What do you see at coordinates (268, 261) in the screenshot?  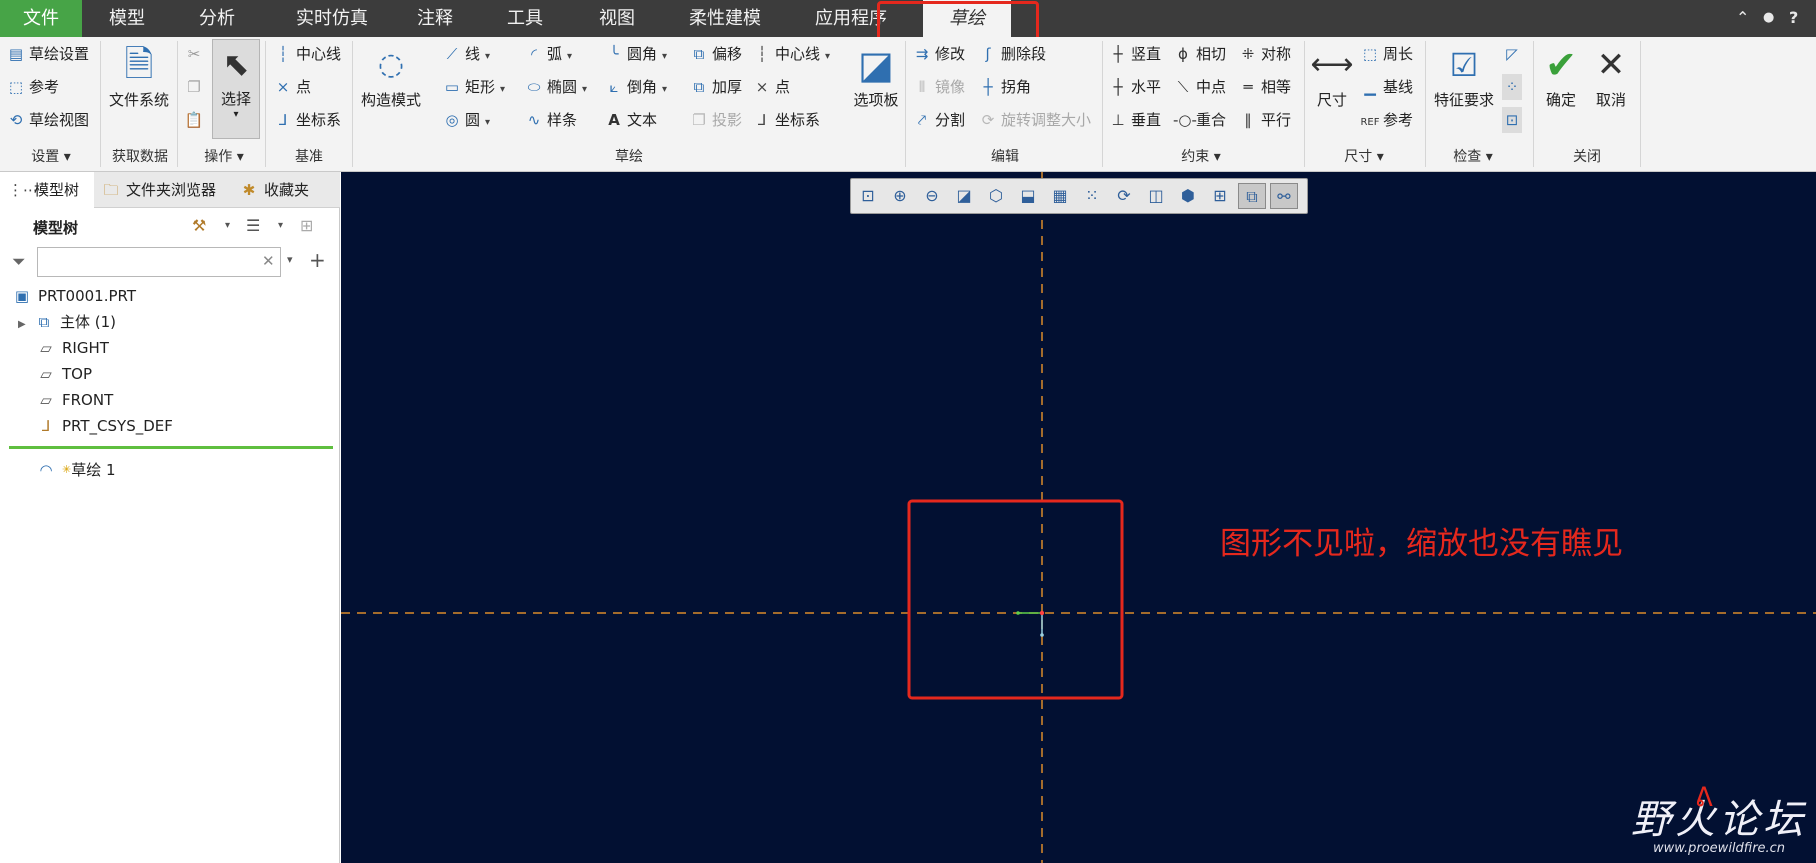 I see `clear-icon: ✕` at bounding box center [268, 261].